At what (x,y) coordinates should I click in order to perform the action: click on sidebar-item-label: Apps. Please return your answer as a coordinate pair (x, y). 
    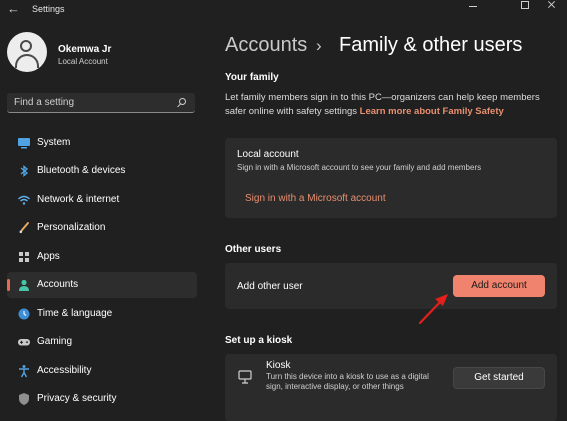
    Looking at the image, I should click on (48, 256).